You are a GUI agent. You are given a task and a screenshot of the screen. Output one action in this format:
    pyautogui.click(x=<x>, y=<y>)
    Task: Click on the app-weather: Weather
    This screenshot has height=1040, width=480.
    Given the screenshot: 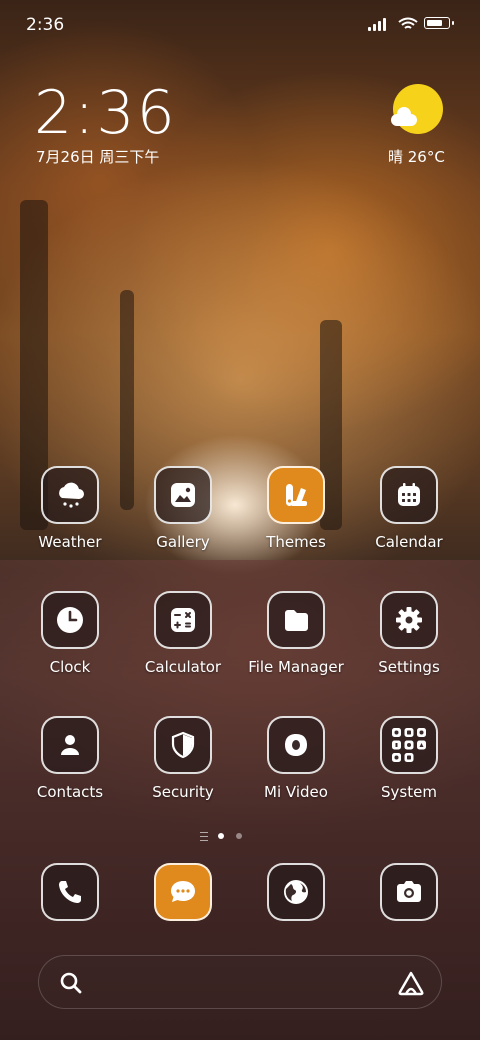 What is the action you would take?
    pyautogui.click(x=70, y=508)
    